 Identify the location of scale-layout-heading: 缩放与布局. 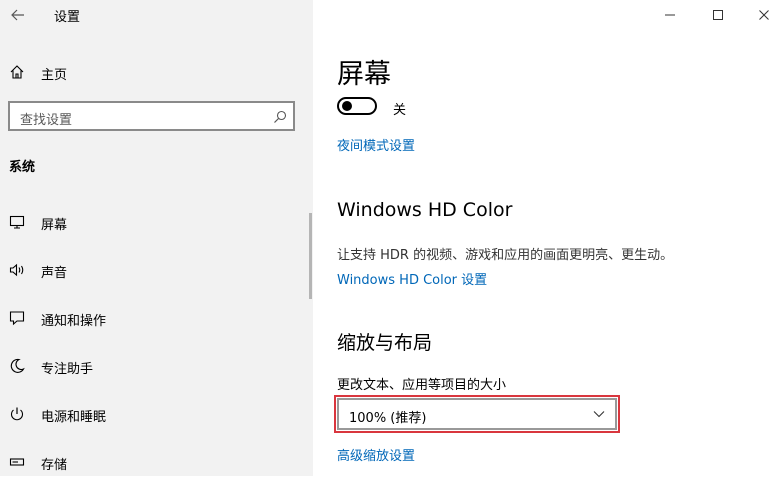
(385, 343).